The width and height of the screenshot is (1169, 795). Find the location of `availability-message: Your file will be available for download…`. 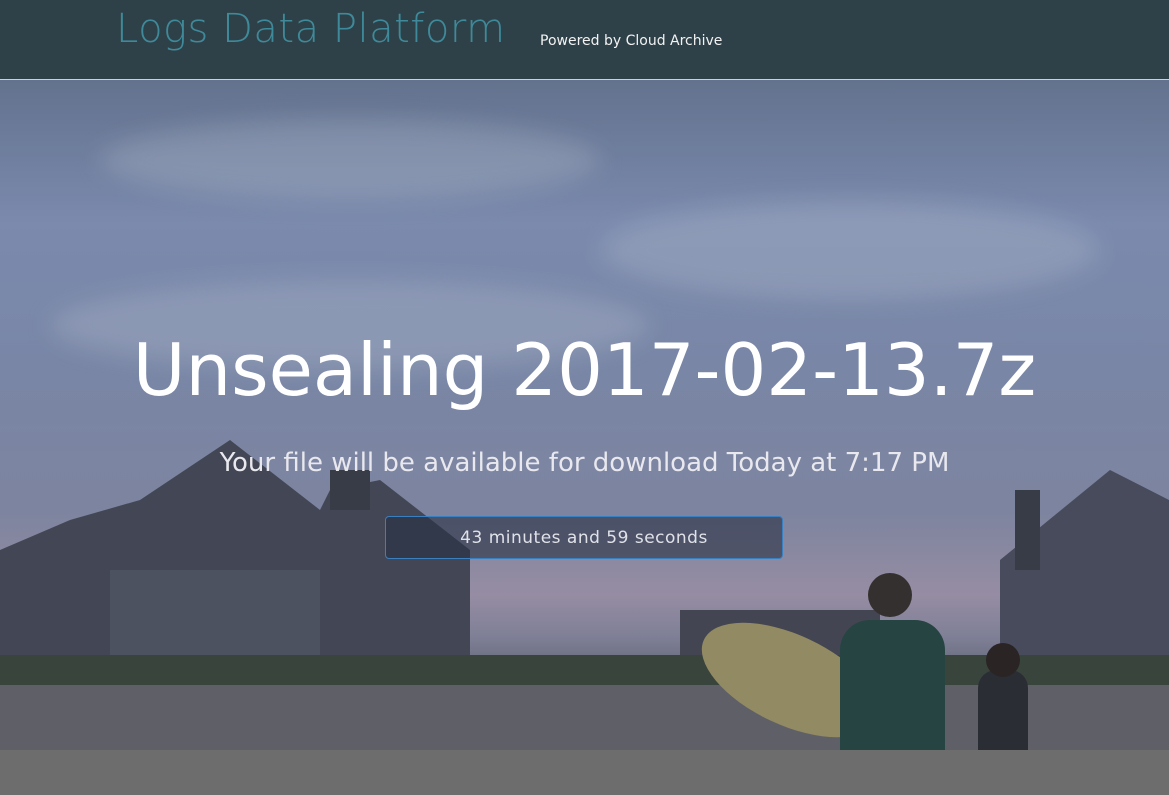

availability-message: Your file will be available for download… is located at coordinates (584, 463).